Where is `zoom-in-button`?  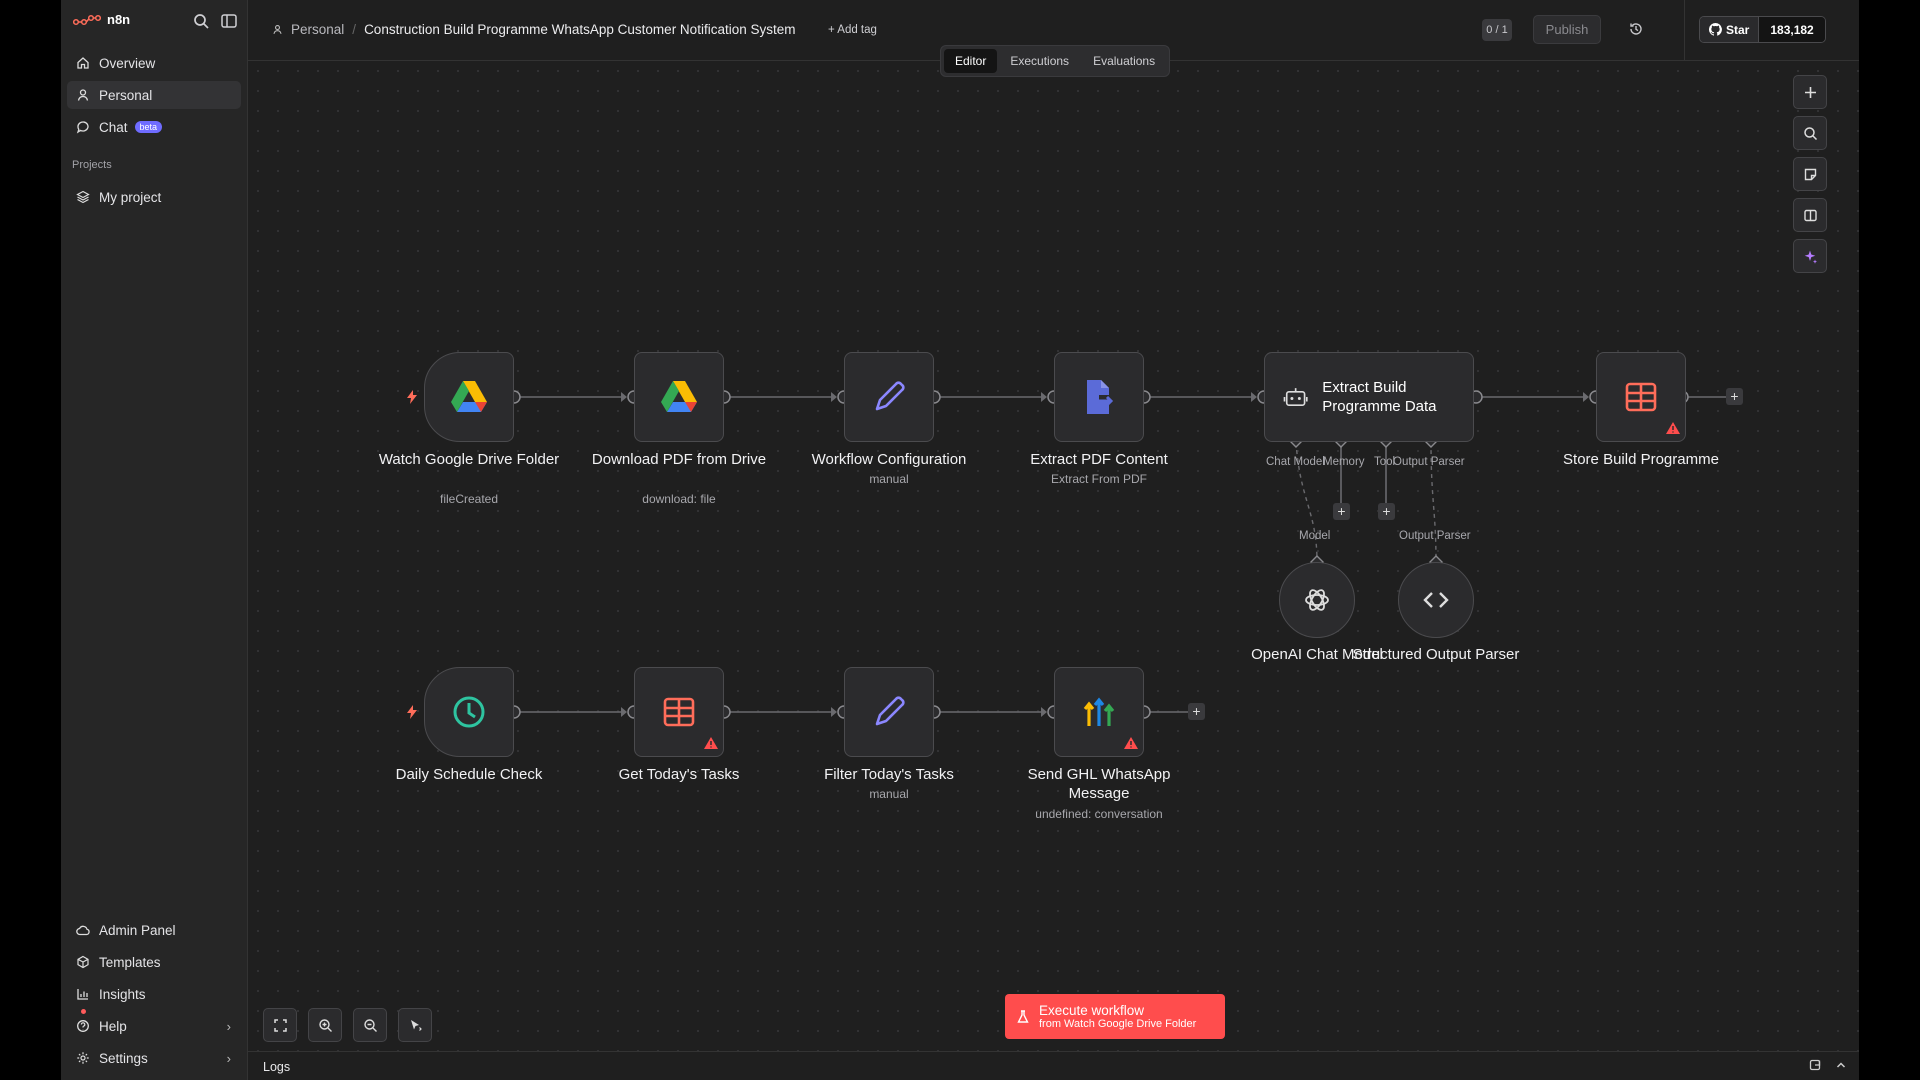
zoom-in-button is located at coordinates (325, 1025).